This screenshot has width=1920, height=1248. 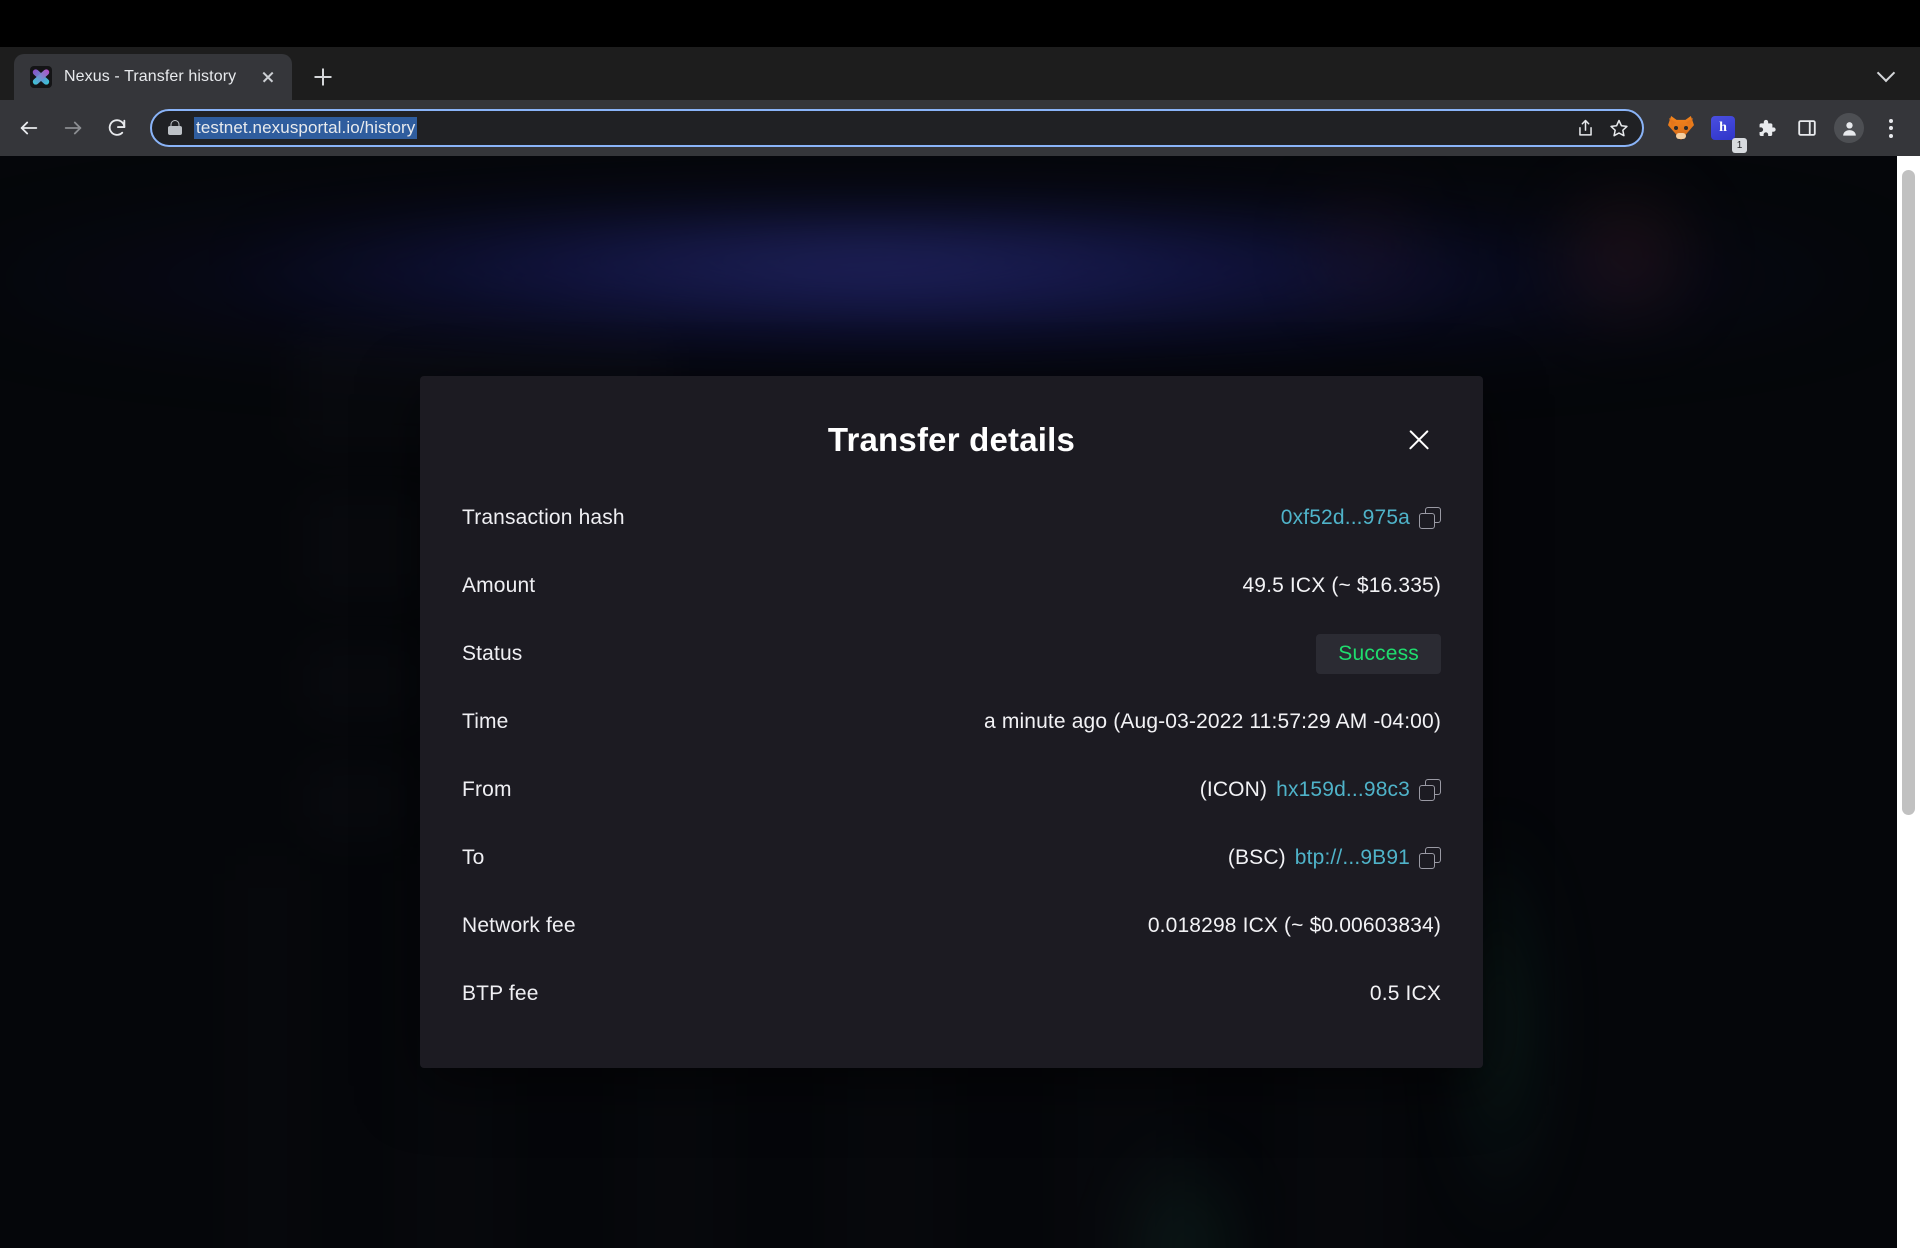 What do you see at coordinates (1723, 128) in the screenshot?
I see `hana-wallet-glyph: h` at bounding box center [1723, 128].